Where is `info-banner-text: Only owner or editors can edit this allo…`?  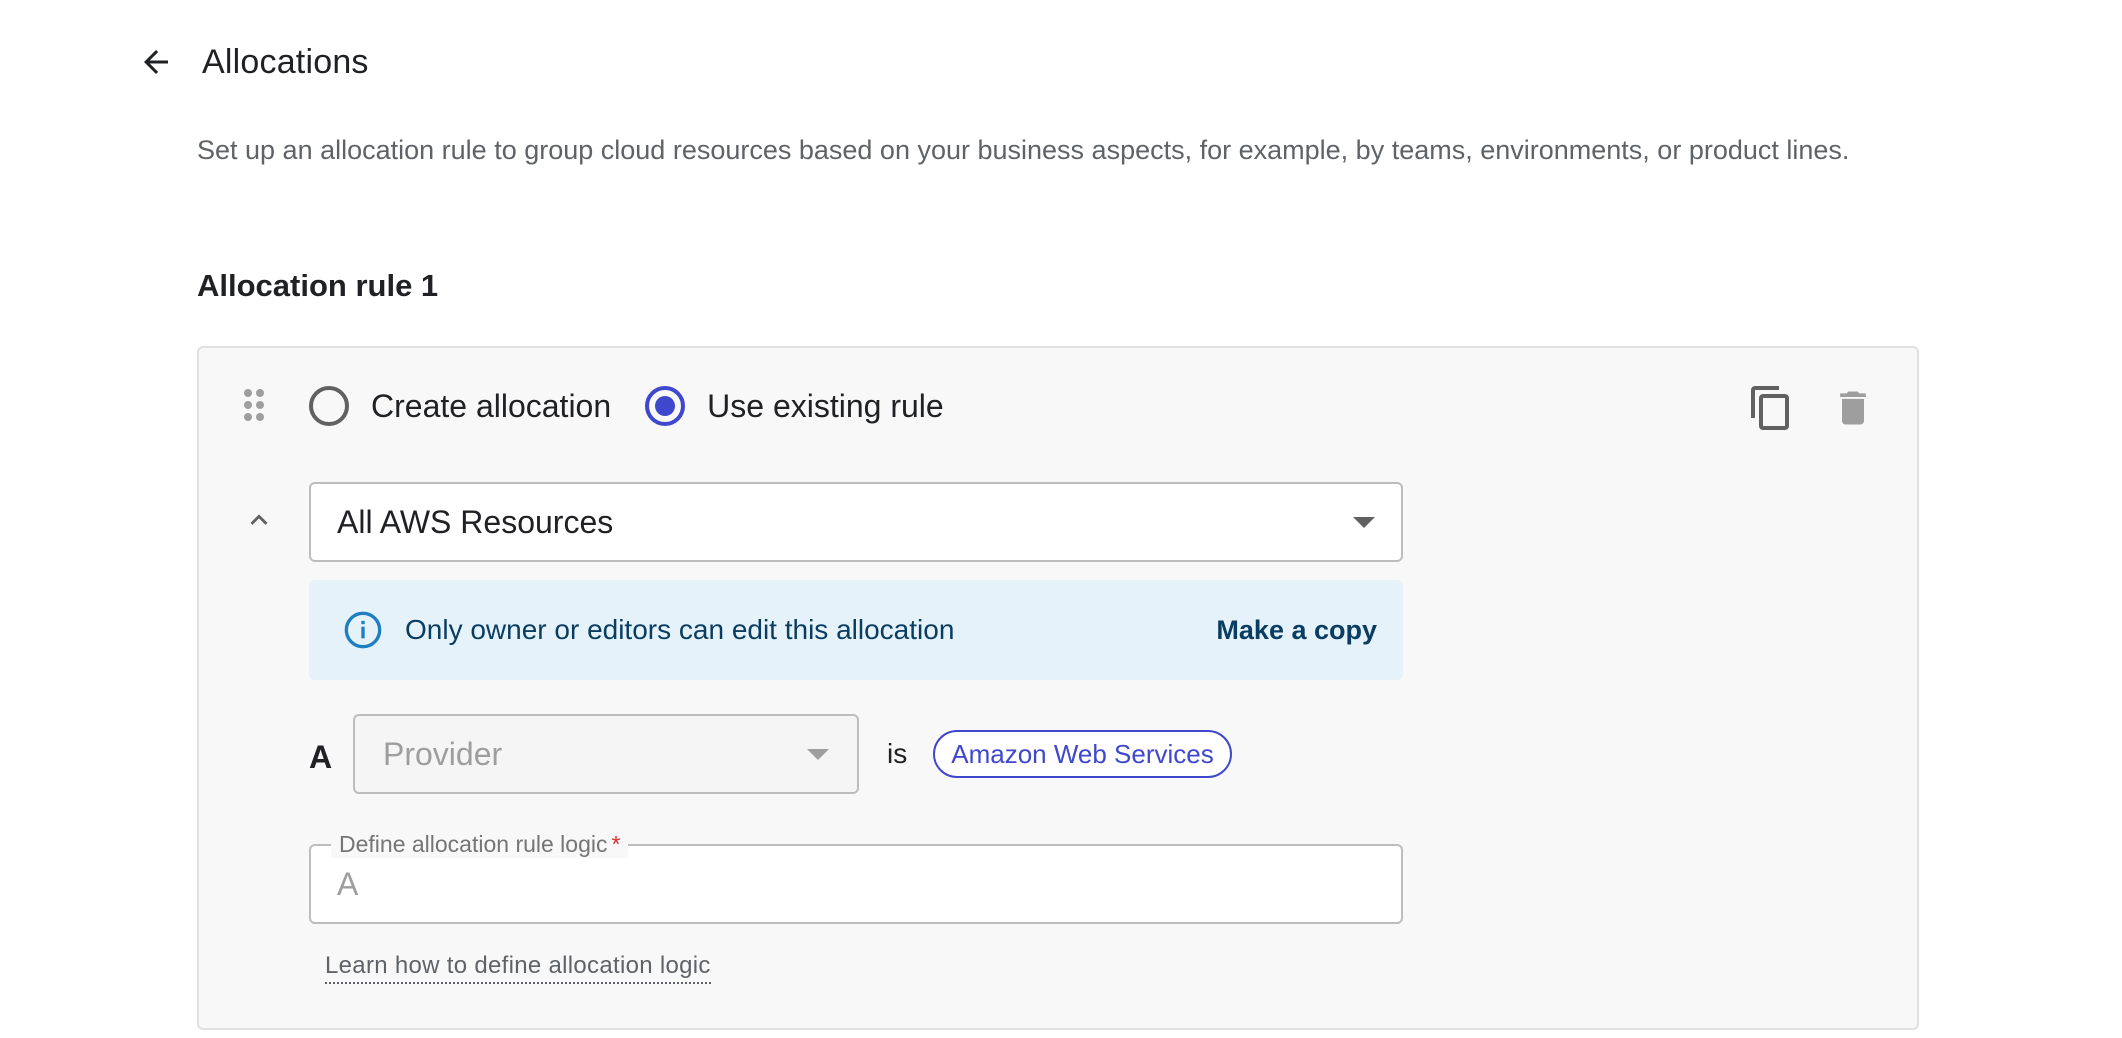
info-banner-text: Only owner or editors can edit this allo… is located at coordinates (680, 629).